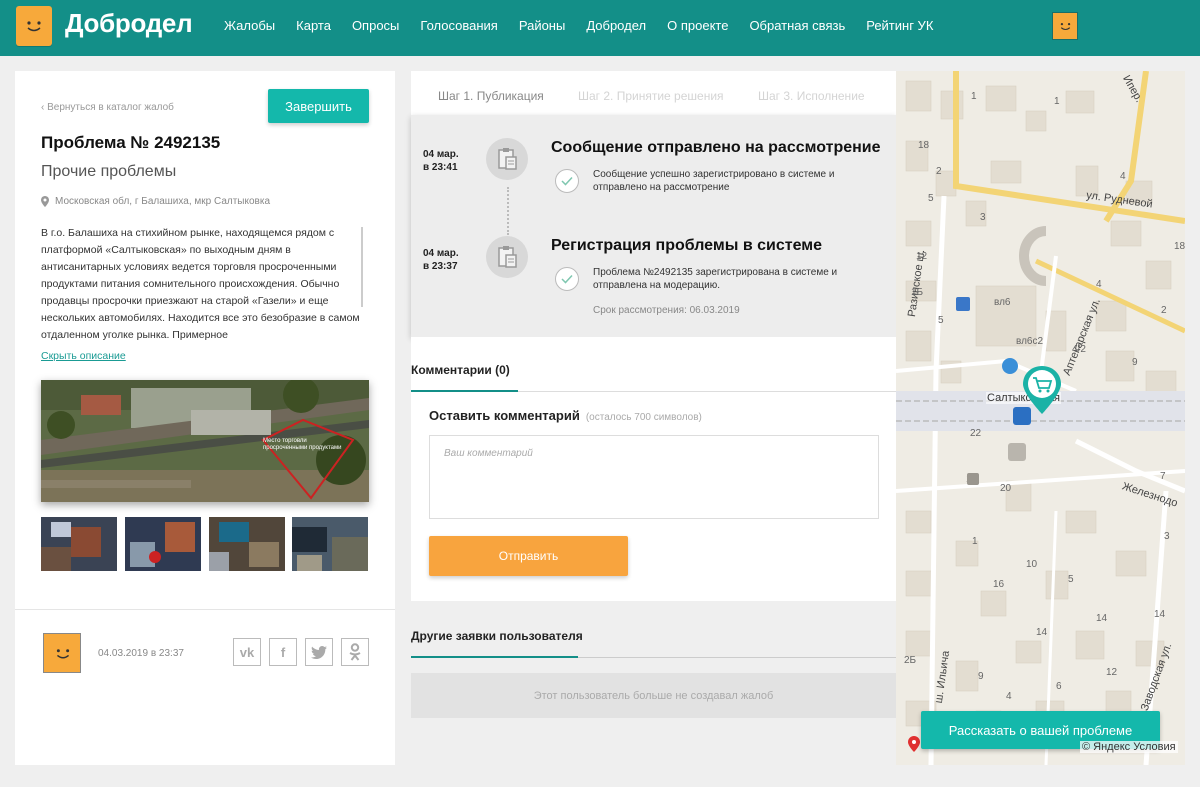  I want to click on step-publication: Шаг 1. Публикация, so click(491, 96).